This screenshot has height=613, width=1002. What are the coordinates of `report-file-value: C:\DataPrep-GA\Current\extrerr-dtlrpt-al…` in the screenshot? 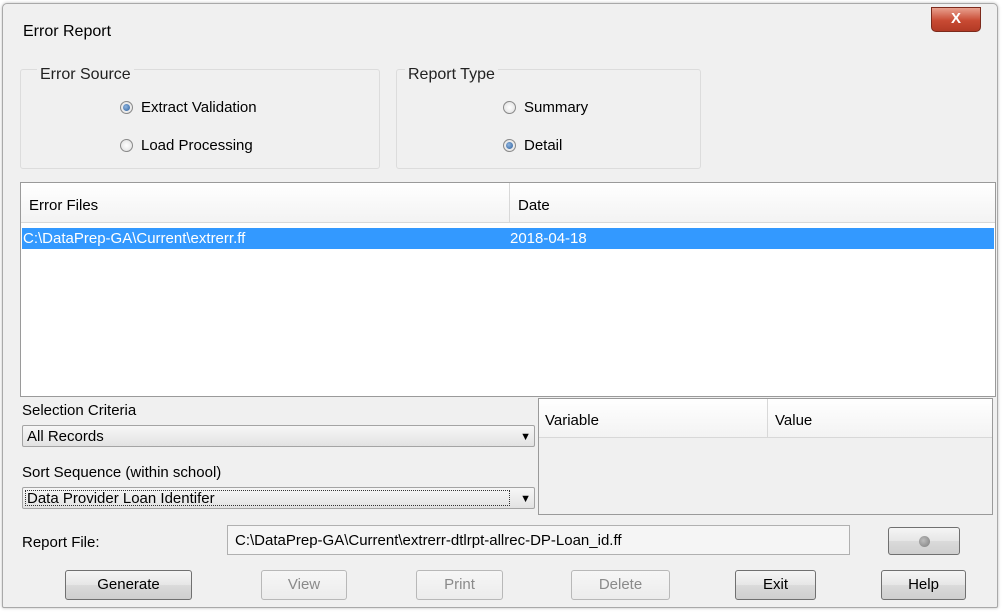 It's located at (428, 540).